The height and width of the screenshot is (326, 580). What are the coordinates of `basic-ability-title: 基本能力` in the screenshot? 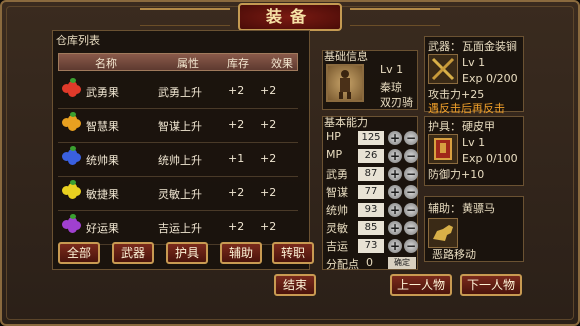 It's located at (346, 122).